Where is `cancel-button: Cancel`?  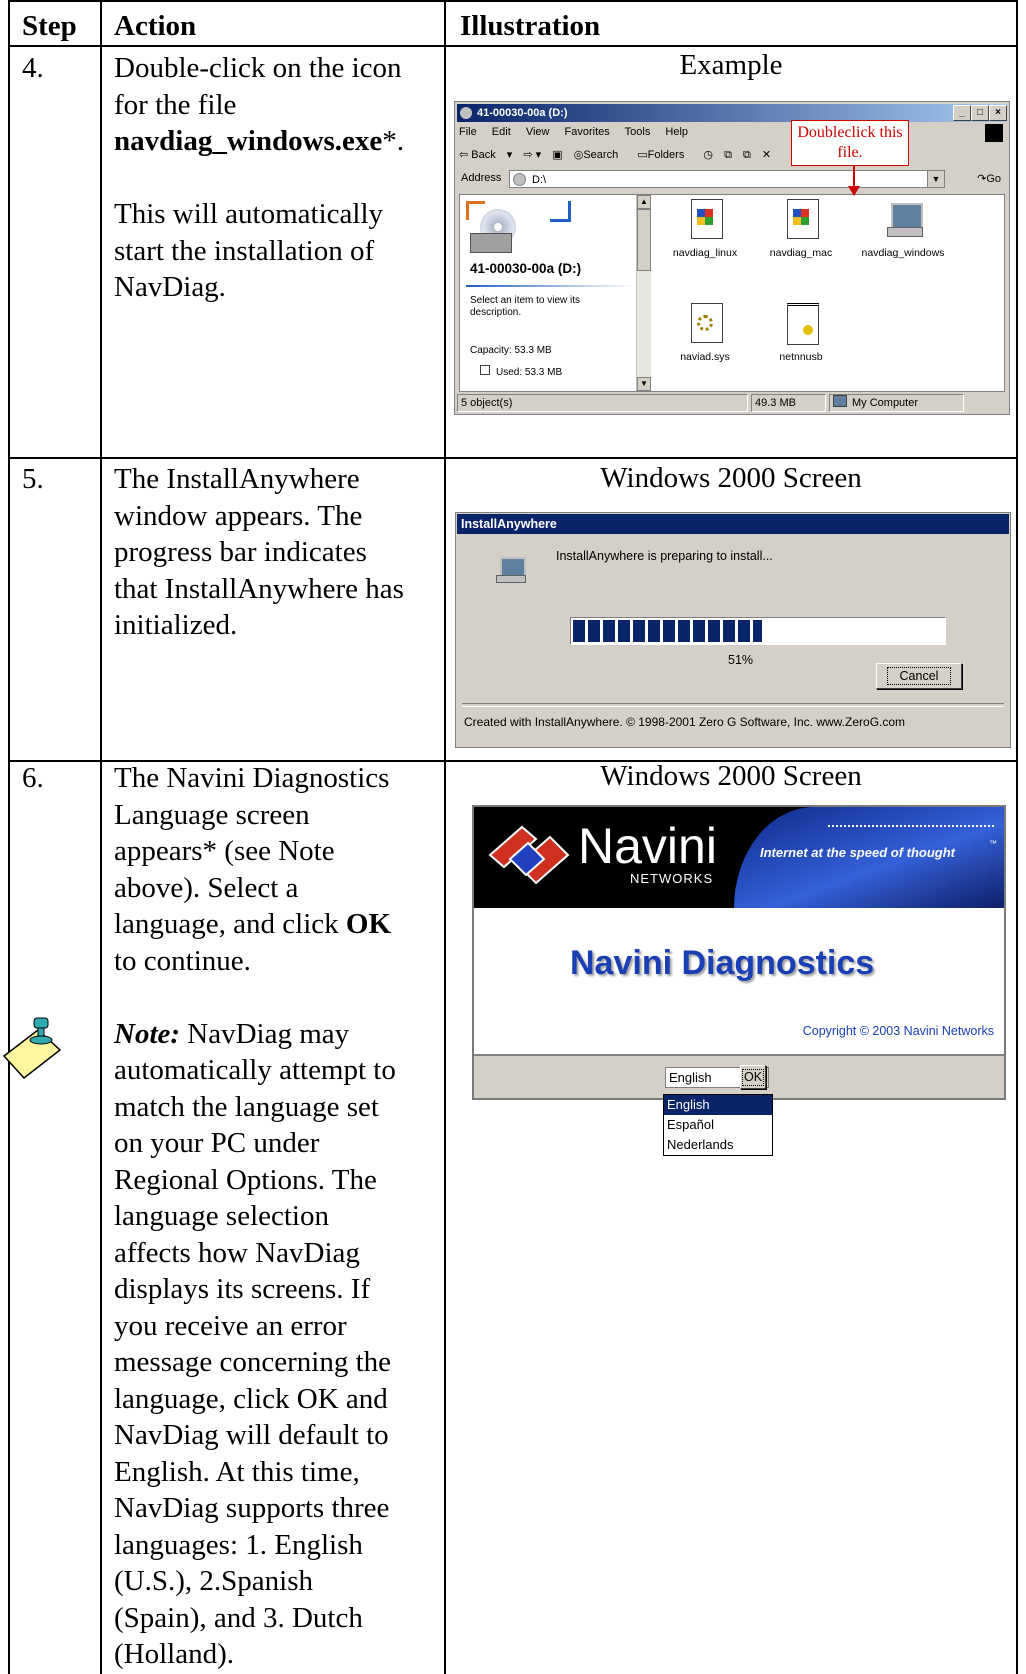 cancel-button: Cancel is located at coordinates (919, 676).